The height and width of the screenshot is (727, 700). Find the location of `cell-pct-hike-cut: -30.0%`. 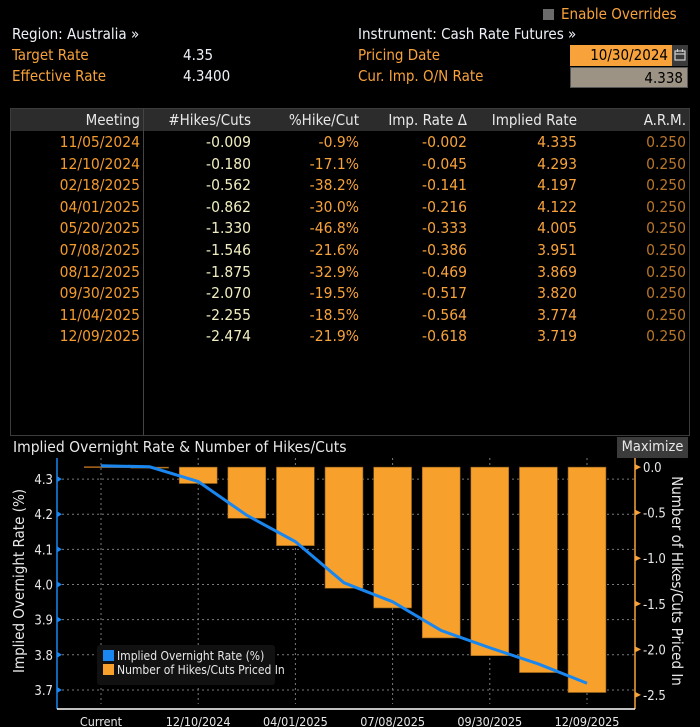

cell-pct-hike-cut: -30.0% is located at coordinates (334, 206).